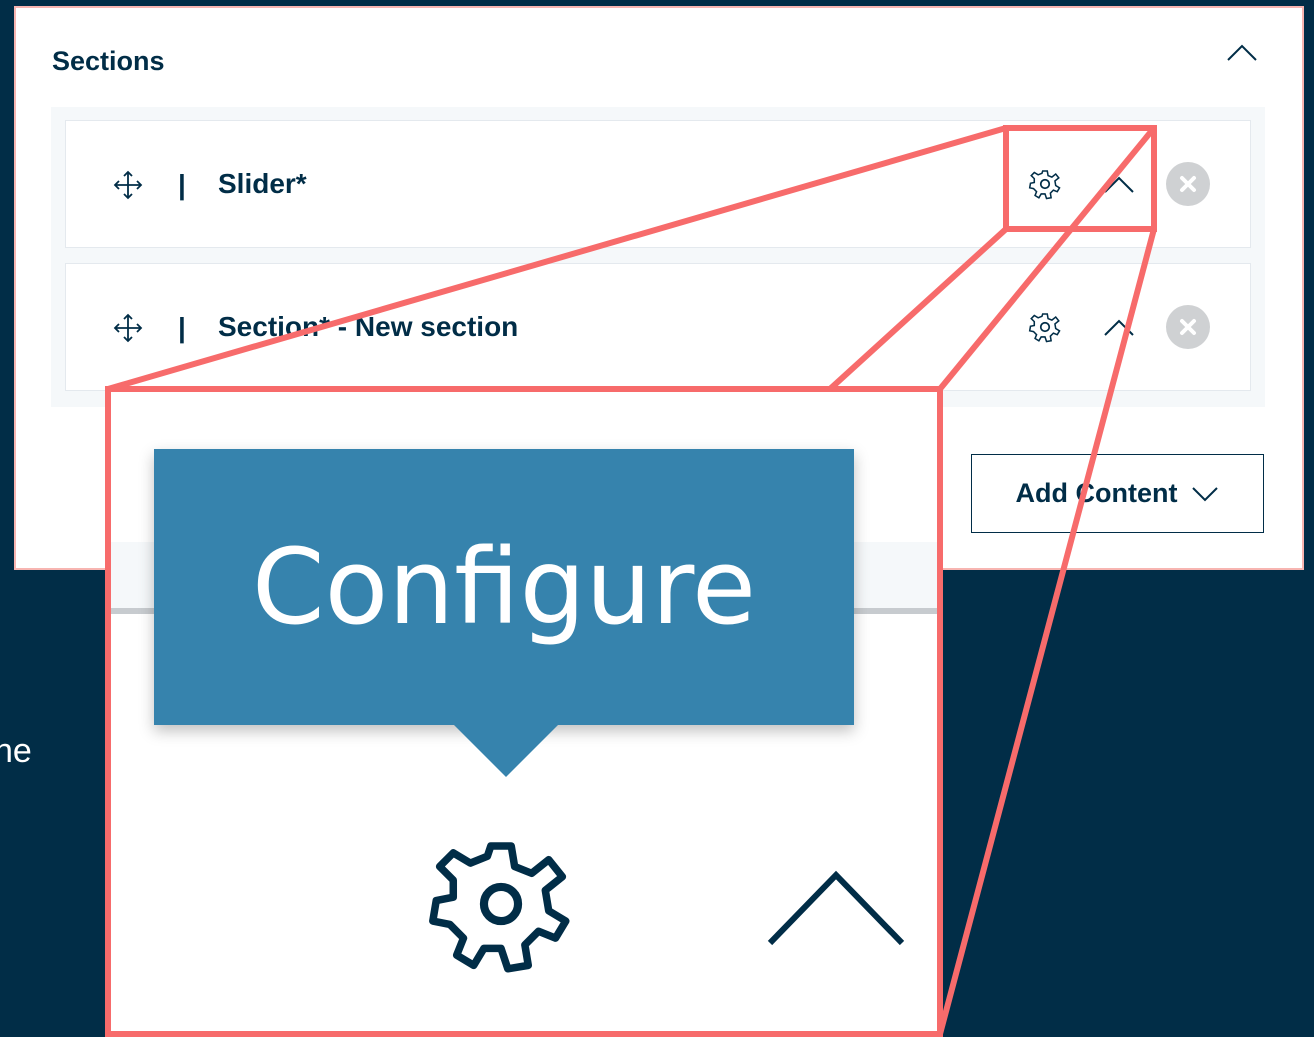 The image size is (1314, 1037). What do you see at coordinates (1096, 493) in the screenshot?
I see `add-content-label: Add Content` at bounding box center [1096, 493].